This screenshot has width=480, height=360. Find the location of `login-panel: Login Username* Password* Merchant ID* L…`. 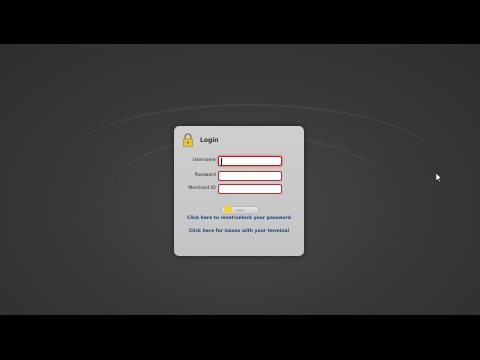

login-panel: Login Username* Password* Merchant ID* L… is located at coordinates (239, 191).